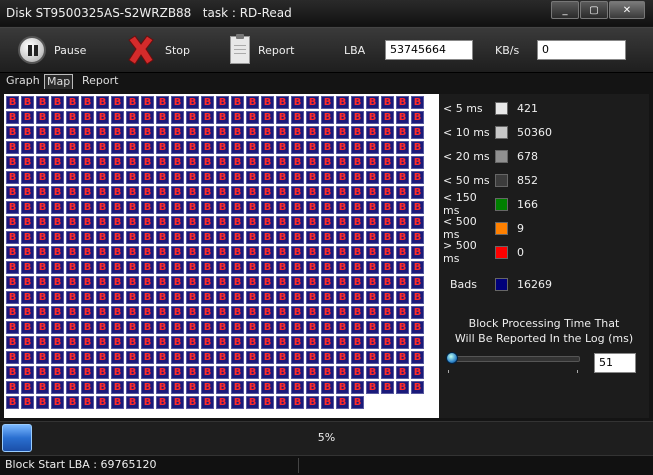 The height and width of the screenshot is (475, 653). What do you see at coordinates (627, 10) in the screenshot?
I see `close-button: ✕` at bounding box center [627, 10].